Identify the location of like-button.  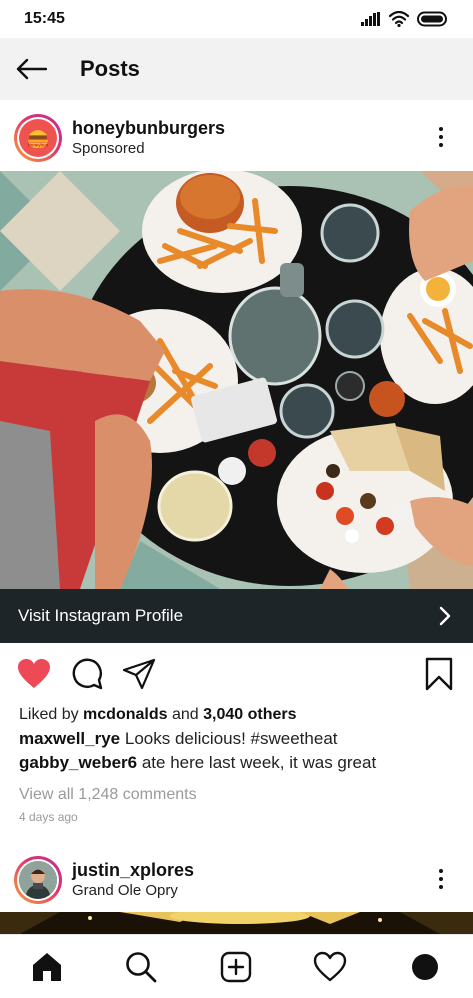
(34, 674).